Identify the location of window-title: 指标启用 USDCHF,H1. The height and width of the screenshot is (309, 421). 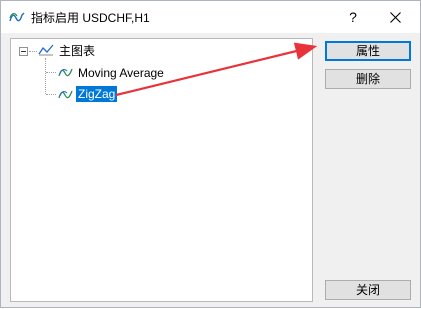
(90, 18).